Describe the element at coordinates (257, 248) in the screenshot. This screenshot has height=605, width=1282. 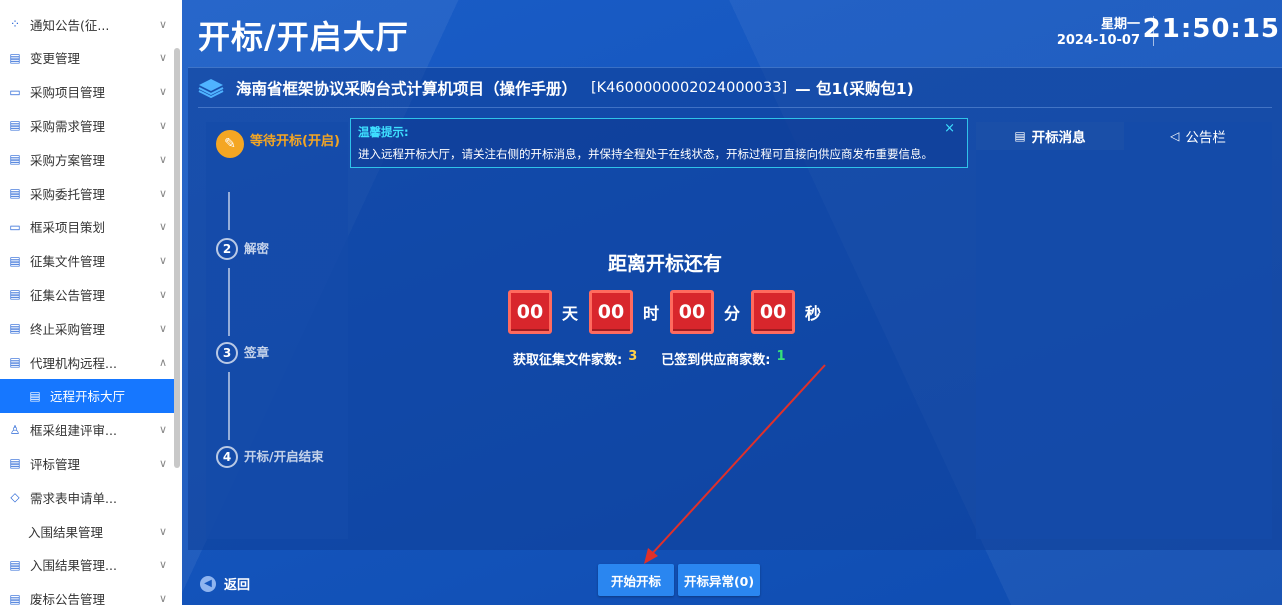
I see `step-label: 解密` at that location.